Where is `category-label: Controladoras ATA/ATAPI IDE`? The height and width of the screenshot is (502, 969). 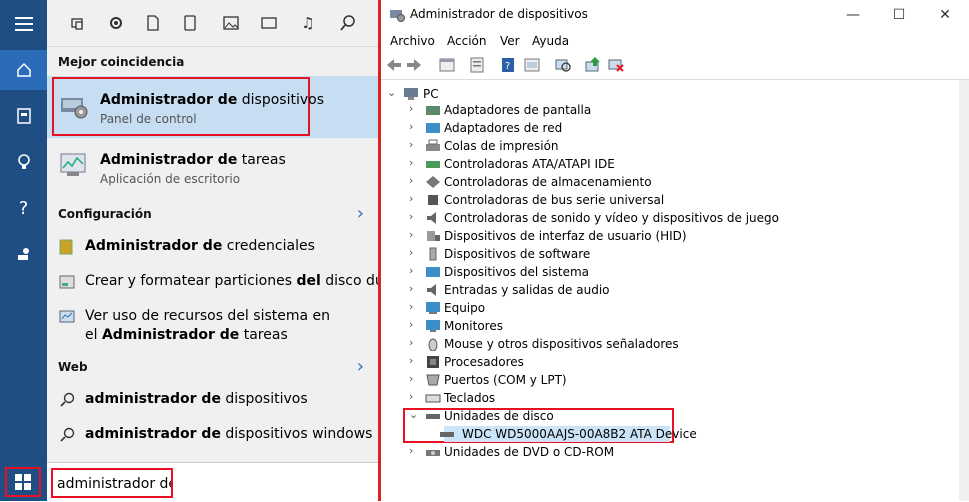
category-label: Controladoras ATA/ATAPI IDE is located at coordinates (529, 164).